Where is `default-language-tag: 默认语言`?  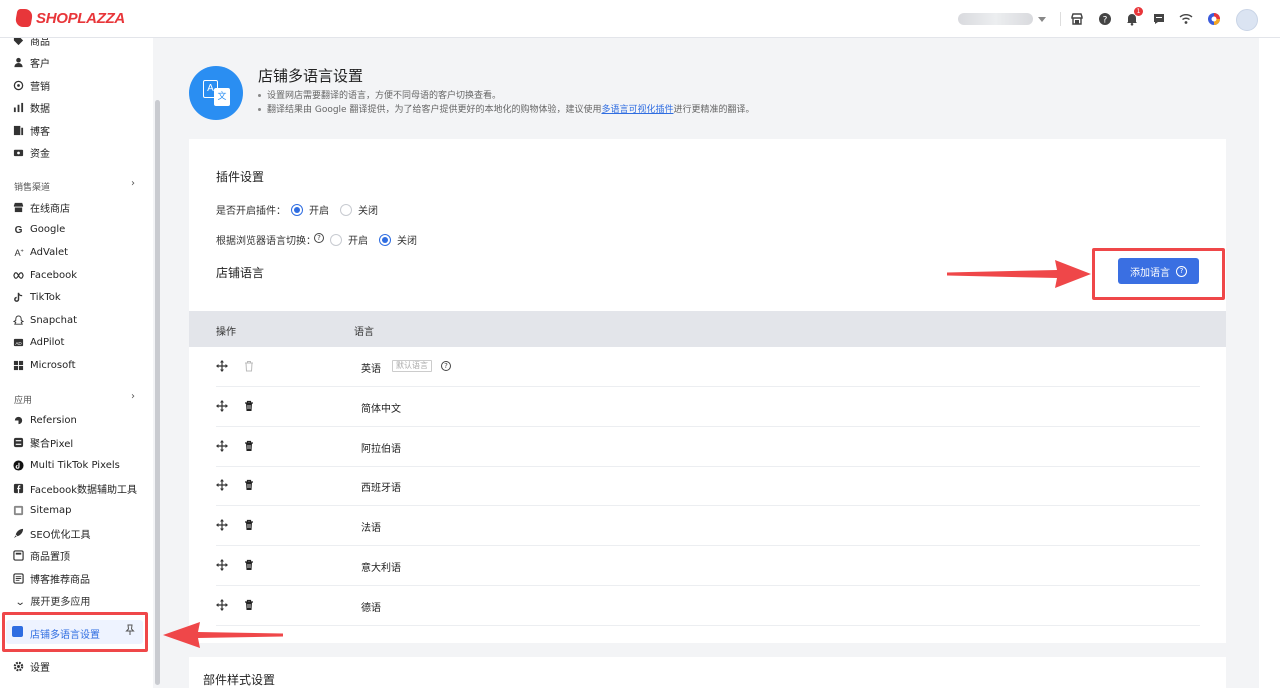 default-language-tag: 默认语言 is located at coordinates (412, 366).